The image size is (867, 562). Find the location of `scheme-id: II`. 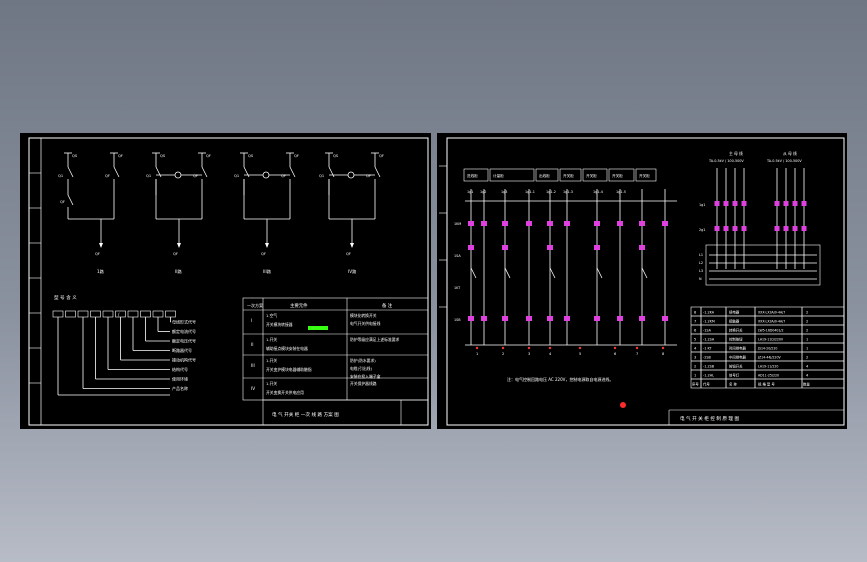

scheme-id: II is located at coordinates (252, 344).